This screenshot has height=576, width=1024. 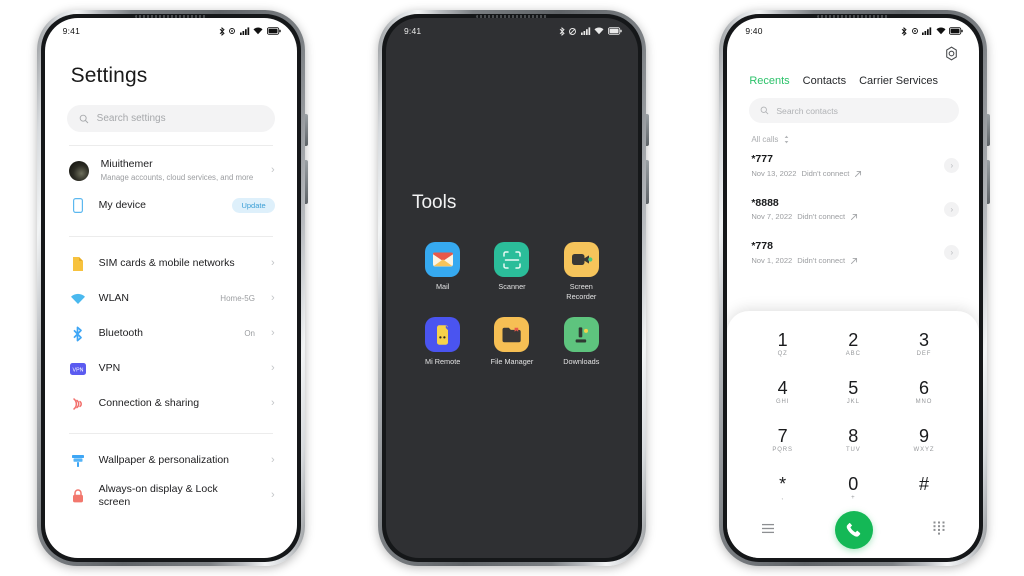 What do you see at coordinates (581, 291) in the screenshot?
I see `app-label: Screen Recorder` at bounding box center [581, 291].